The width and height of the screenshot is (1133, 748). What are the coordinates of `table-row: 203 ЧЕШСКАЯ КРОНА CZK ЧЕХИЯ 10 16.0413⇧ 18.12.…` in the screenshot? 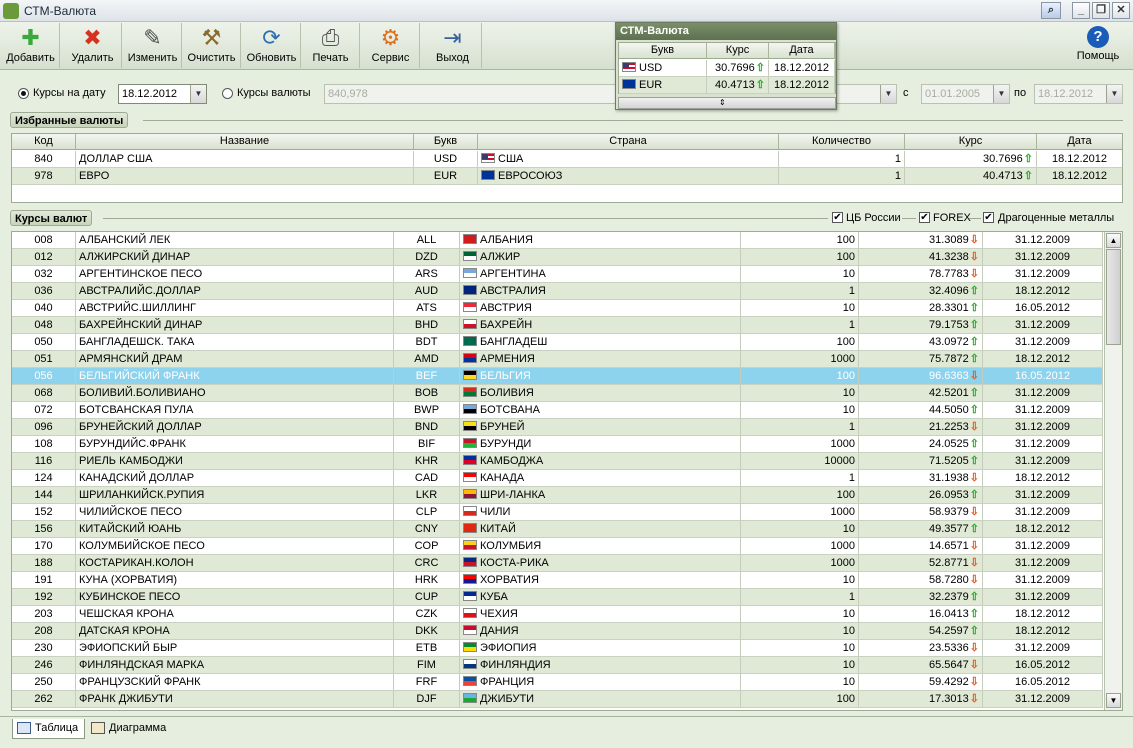 It's located at (557, 614).